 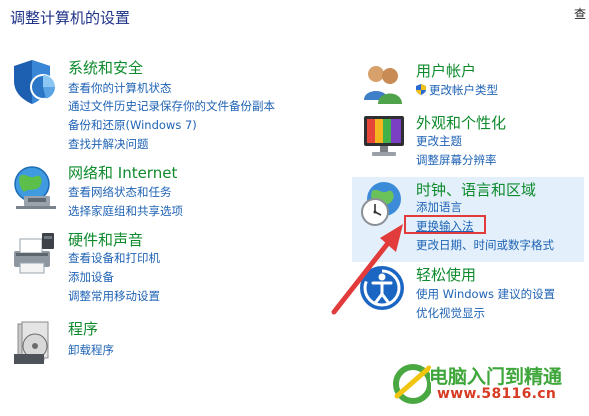 I want to click on add-language-link: 添加语言, so click(x=439, y=207).